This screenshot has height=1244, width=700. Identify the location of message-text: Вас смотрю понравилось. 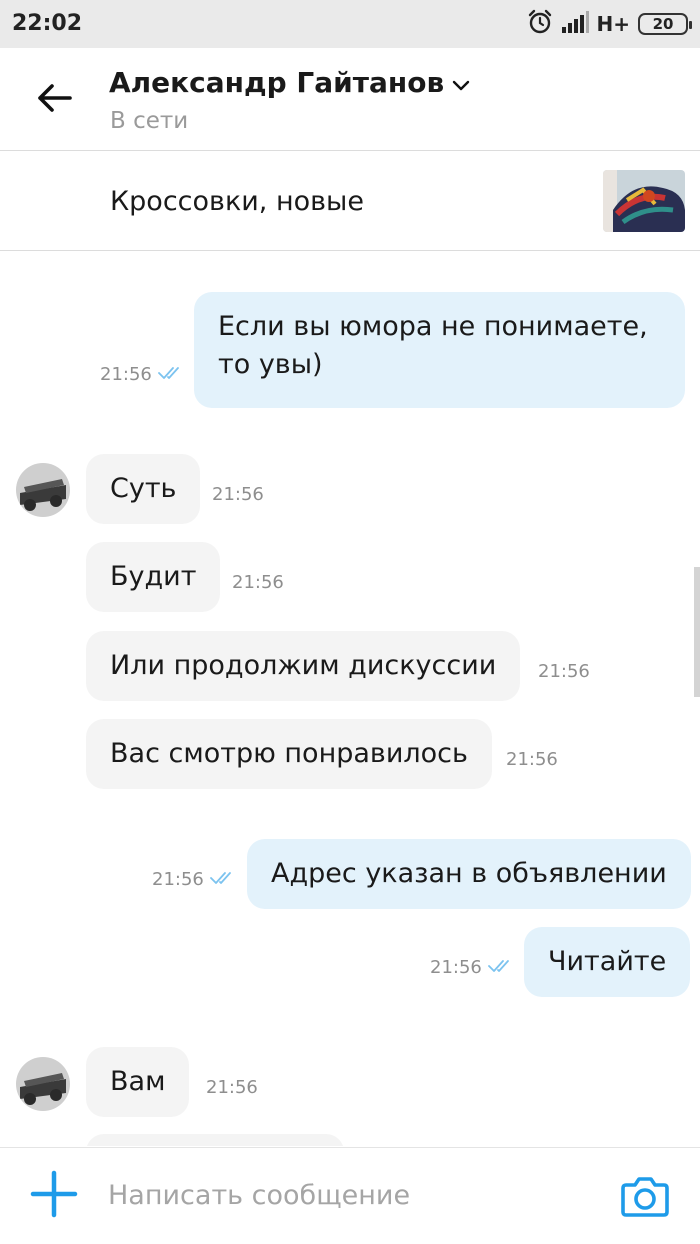
(289, 753).